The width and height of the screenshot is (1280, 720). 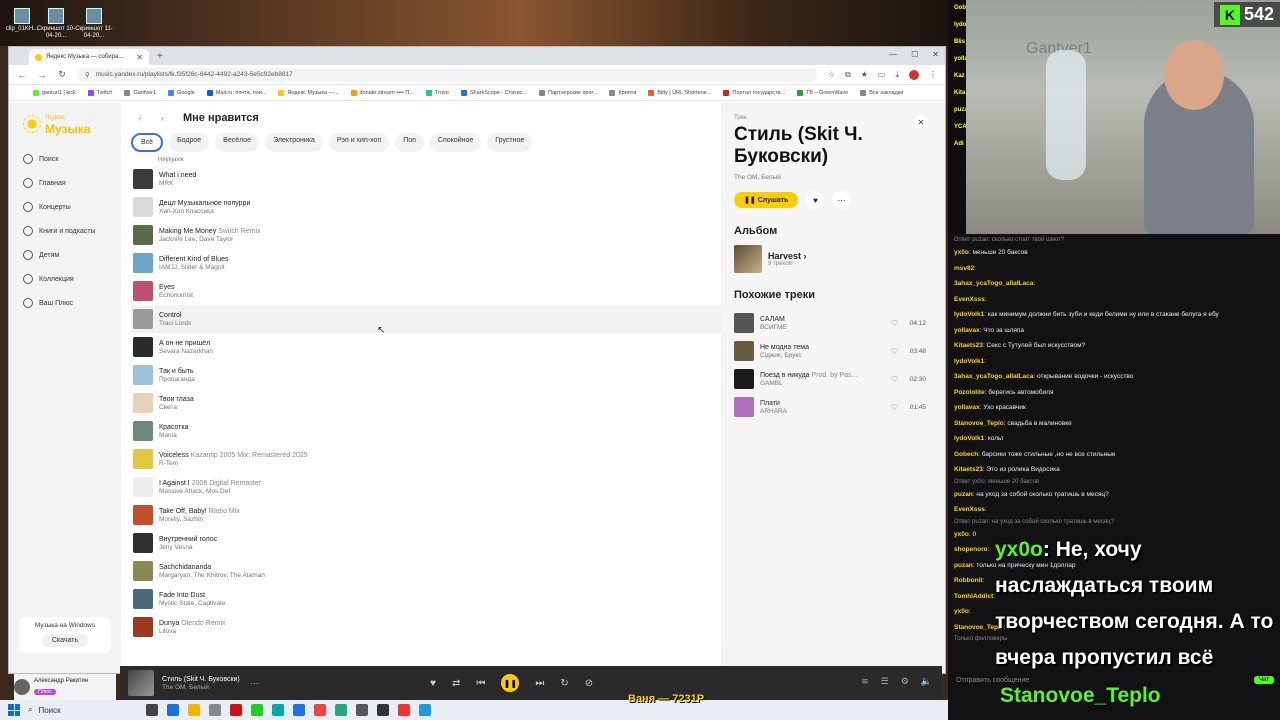 I want to click on album-card: Harvest › 9 треков, so click(x=830, y=259).